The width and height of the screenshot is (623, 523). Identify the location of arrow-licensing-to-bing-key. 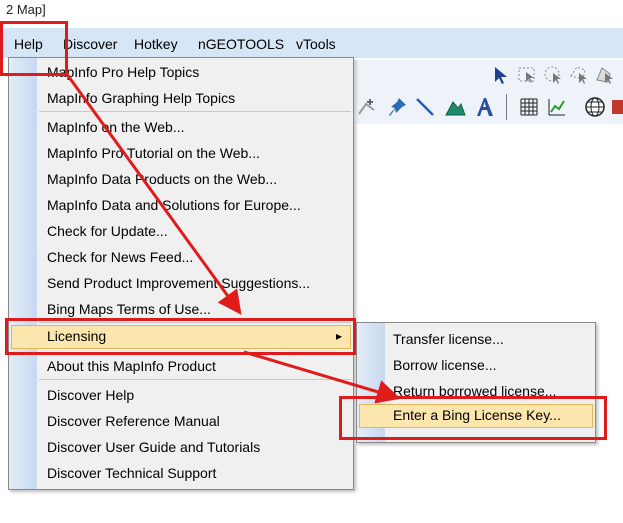
(322, 377).